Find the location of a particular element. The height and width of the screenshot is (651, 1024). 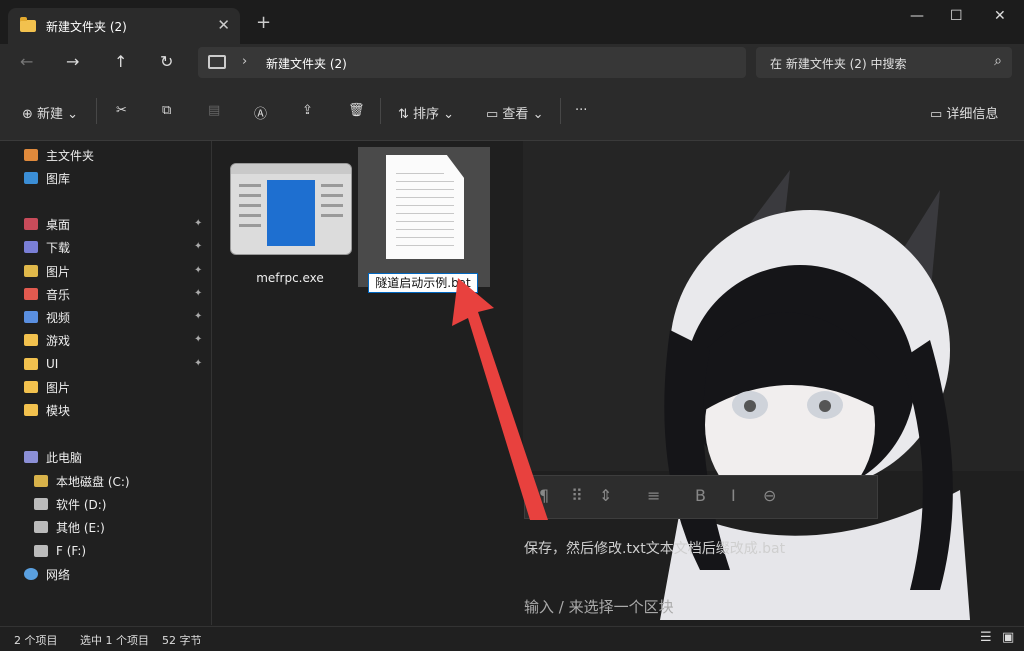

tiles-view-icon: ▣ is located at coordinates (1008, 637).